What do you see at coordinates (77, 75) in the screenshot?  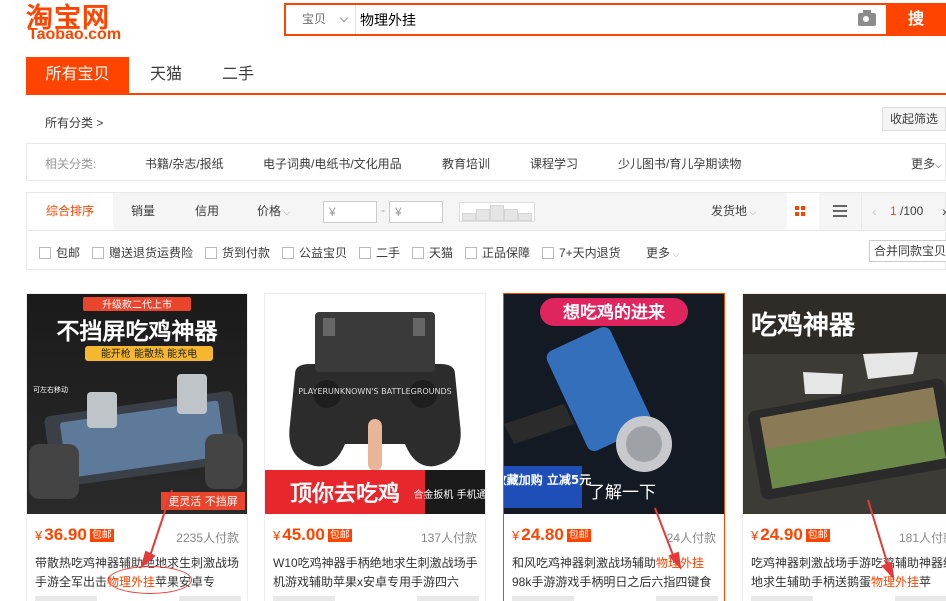 I see `tab-all-items: 所有宝贝` at bounding box center [77, 75].